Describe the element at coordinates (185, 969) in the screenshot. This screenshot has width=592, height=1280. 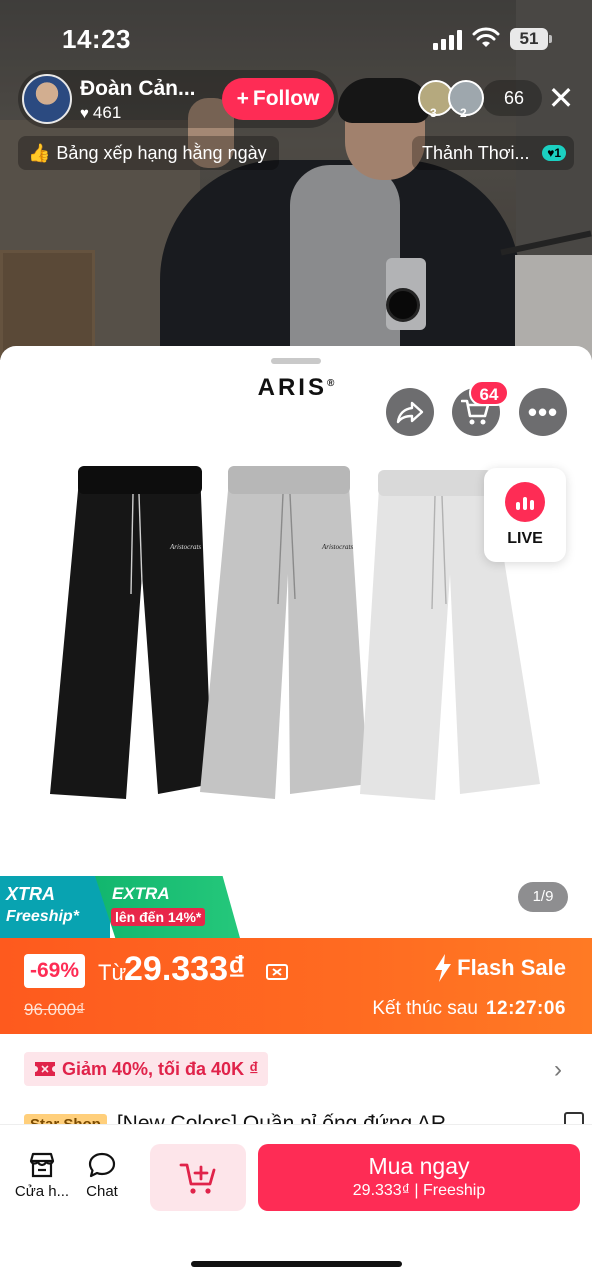
I see `sale-price: 29.333₫` at that location.